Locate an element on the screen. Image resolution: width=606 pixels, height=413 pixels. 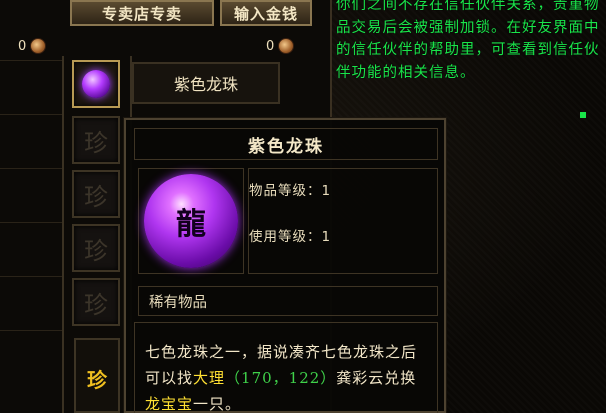
message-end-marker is located at coordinates (583, 115).